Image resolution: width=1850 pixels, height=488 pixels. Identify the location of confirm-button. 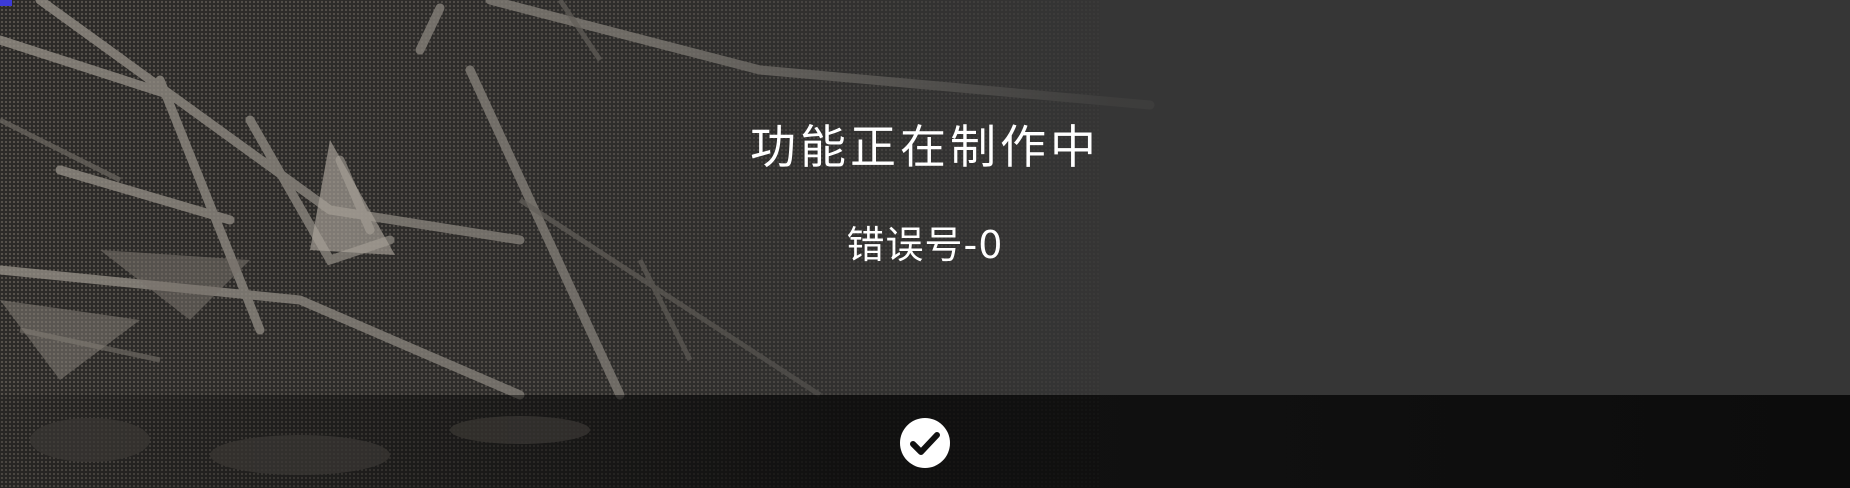
(925, 443).